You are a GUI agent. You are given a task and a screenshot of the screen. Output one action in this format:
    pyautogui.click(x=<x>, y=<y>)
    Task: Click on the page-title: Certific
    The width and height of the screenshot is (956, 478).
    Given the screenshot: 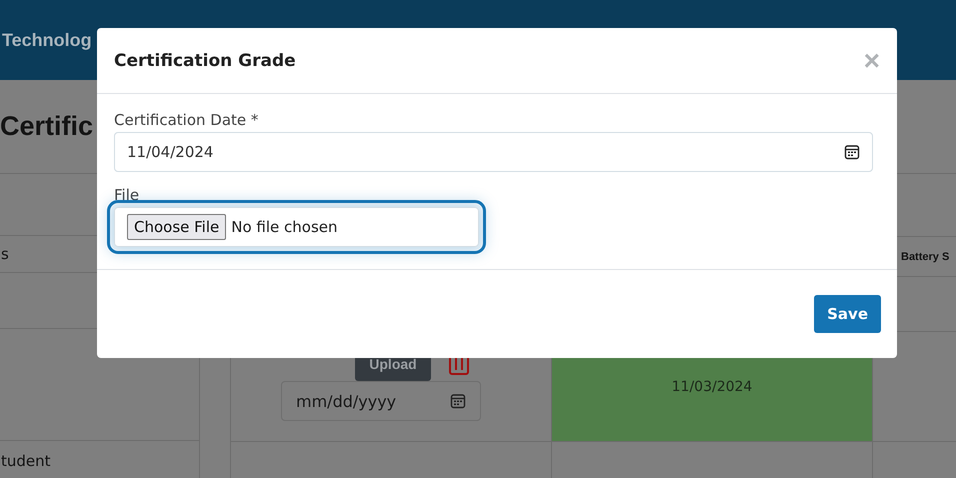 What is the action you would take?
    pyautogui.click(x=47, y=126)
    